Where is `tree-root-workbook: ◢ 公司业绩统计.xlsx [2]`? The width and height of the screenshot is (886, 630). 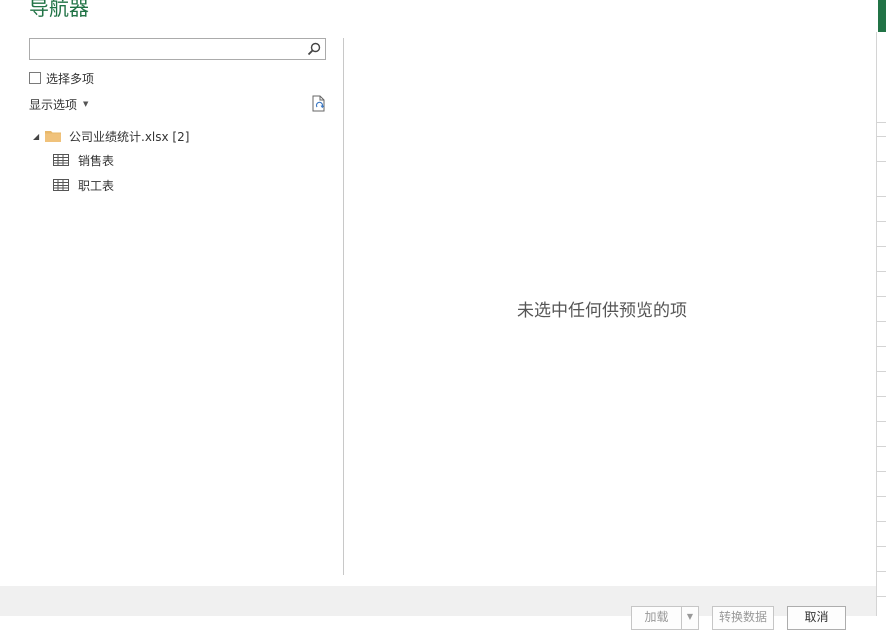
tree-root-workbook: ◢ 公司业绩统计.xlsx [2] is located at coordinates (111, 136).